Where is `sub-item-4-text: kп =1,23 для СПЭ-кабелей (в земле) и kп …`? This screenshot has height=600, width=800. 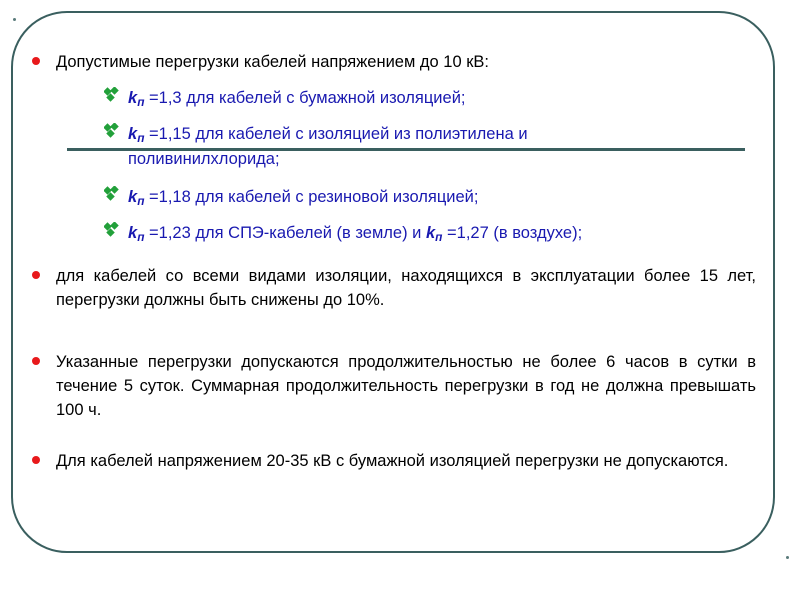
sub-item-4-text: kп =1,23 для СПЭ-кабелей (в земле) и kп … is located at coordinates (438, 233).